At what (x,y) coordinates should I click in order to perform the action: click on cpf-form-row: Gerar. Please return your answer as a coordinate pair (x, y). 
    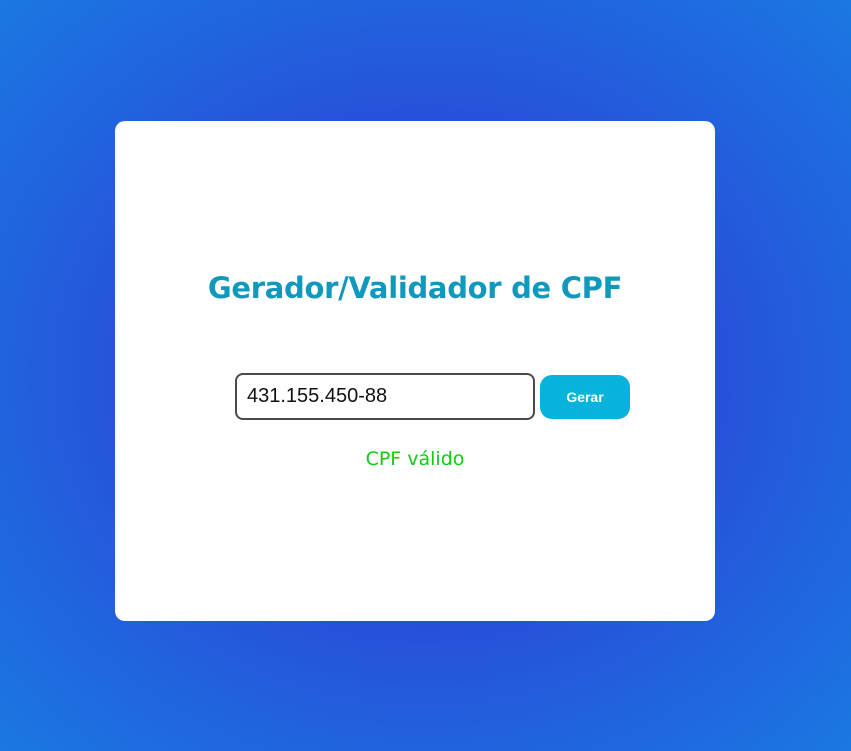
    Looking at the image, I should click on (432, 396).